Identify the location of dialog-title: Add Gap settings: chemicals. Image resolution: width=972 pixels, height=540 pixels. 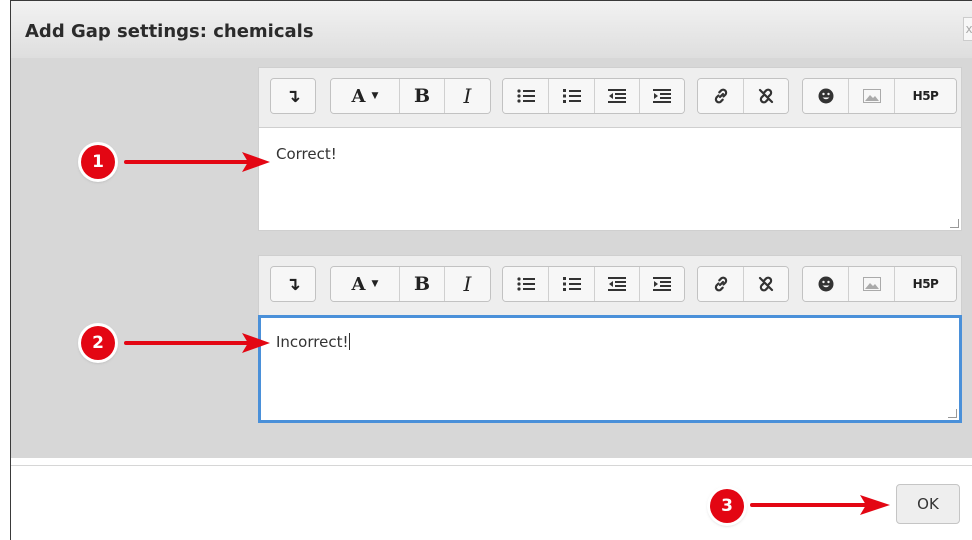
(169, 31).